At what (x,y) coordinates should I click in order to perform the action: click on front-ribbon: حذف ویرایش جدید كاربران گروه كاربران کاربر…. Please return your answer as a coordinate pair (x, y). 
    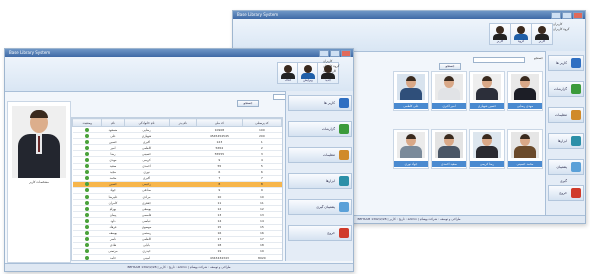
    Looking at the image, I should click on (179, 74).